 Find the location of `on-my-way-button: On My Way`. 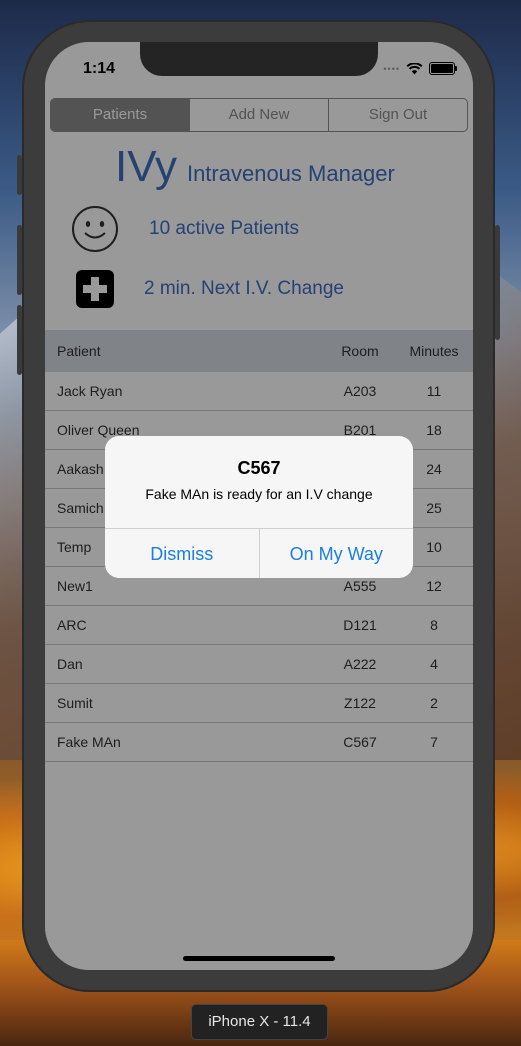

on-my-way-button: On My Way is located at coordinates (337, 553).